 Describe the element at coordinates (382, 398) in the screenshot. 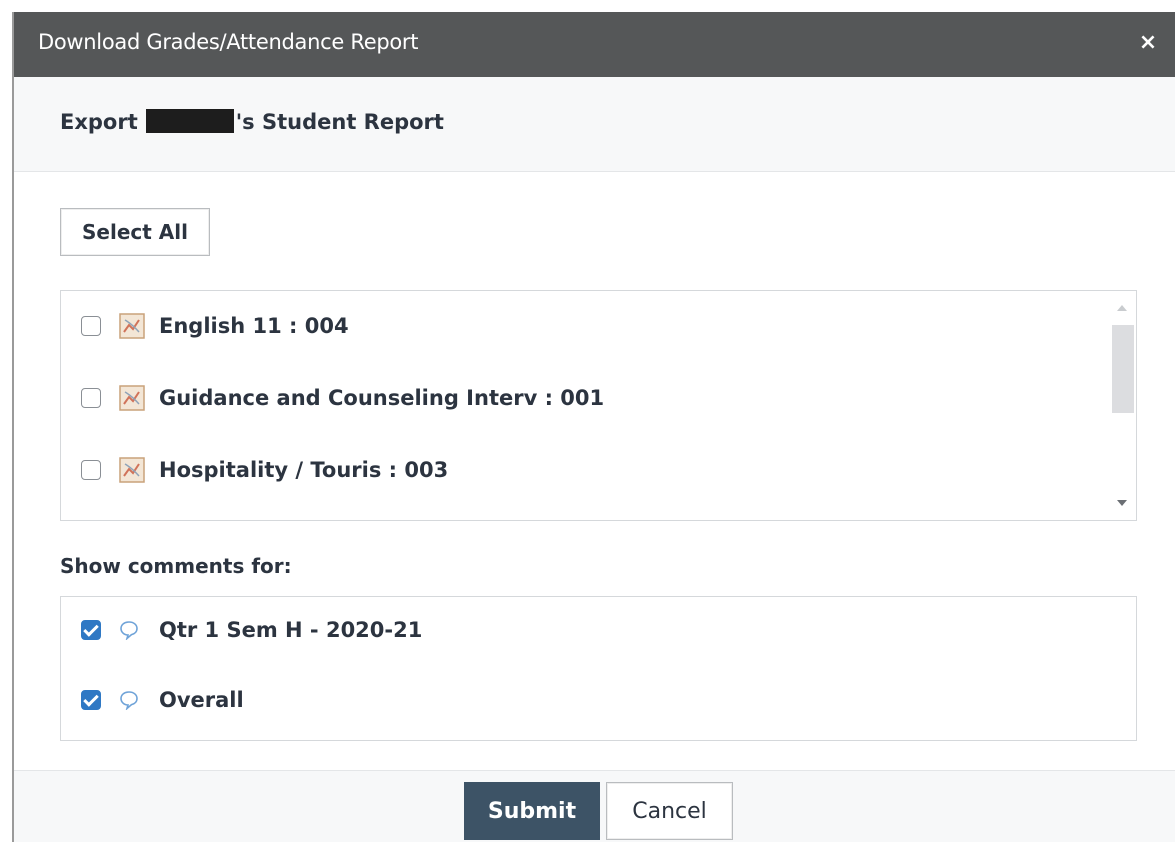

I see `course-label: Guidance and Counseling Interv : 001` at that location.